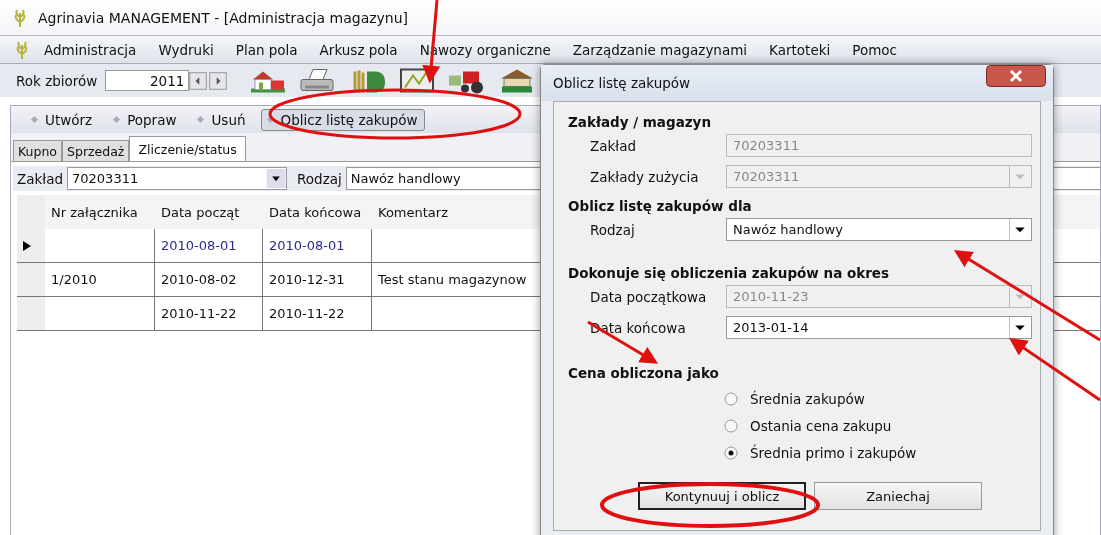 The image size is (1101, 535). I want to click on year-field: 2011, so click(147, 80).